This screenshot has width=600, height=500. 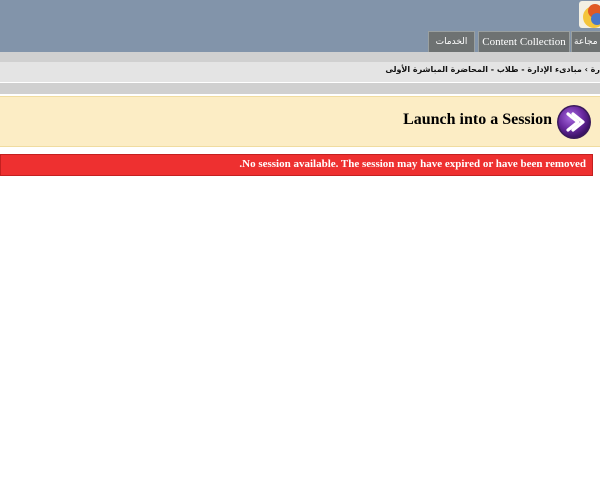 What do you see at coordinates (574, 122) in the screenshot?
I see `arrow-right-circle-icon` at bounding box center [574, 122].